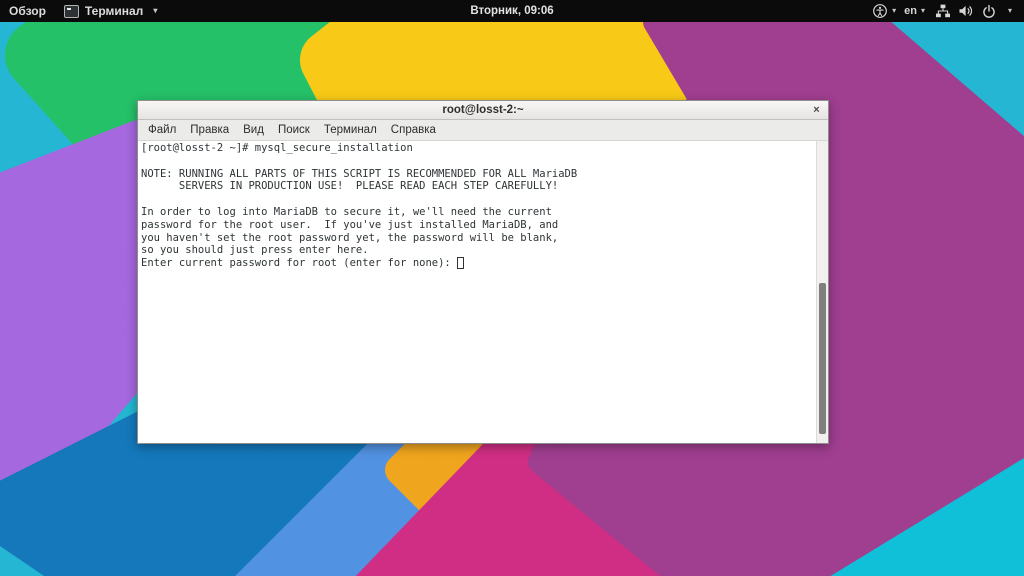 Image resolution: width=1024 pixels, height=576 pixels. I want to click on menu-item-0: Файл, so click(162, 130).